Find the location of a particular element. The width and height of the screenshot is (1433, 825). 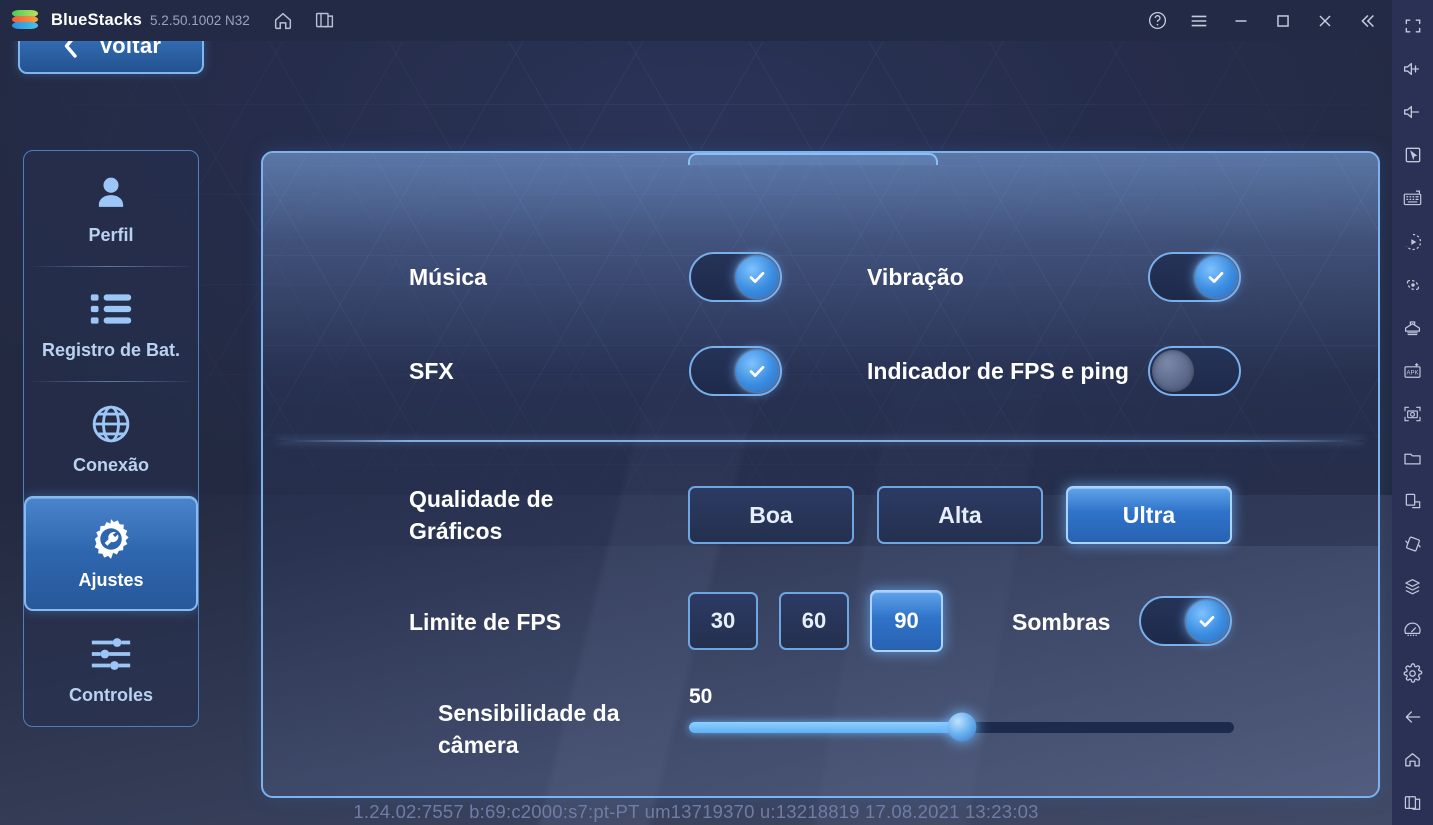

side-menu-item-conexao: Conexão is located at coordinates (111, 438).